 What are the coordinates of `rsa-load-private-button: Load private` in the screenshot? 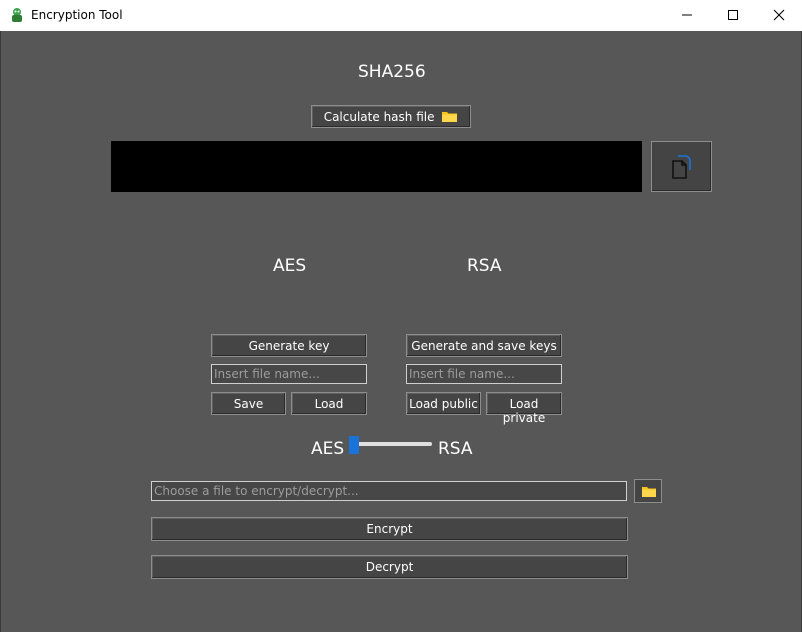 It's located at (524, 408).